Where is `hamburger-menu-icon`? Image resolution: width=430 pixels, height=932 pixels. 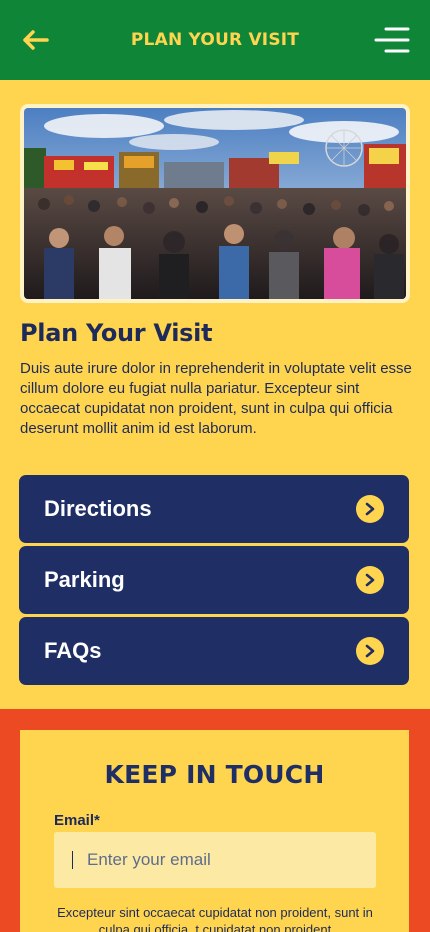
hamburger-menu-icon is located at coordinates (392, 40).